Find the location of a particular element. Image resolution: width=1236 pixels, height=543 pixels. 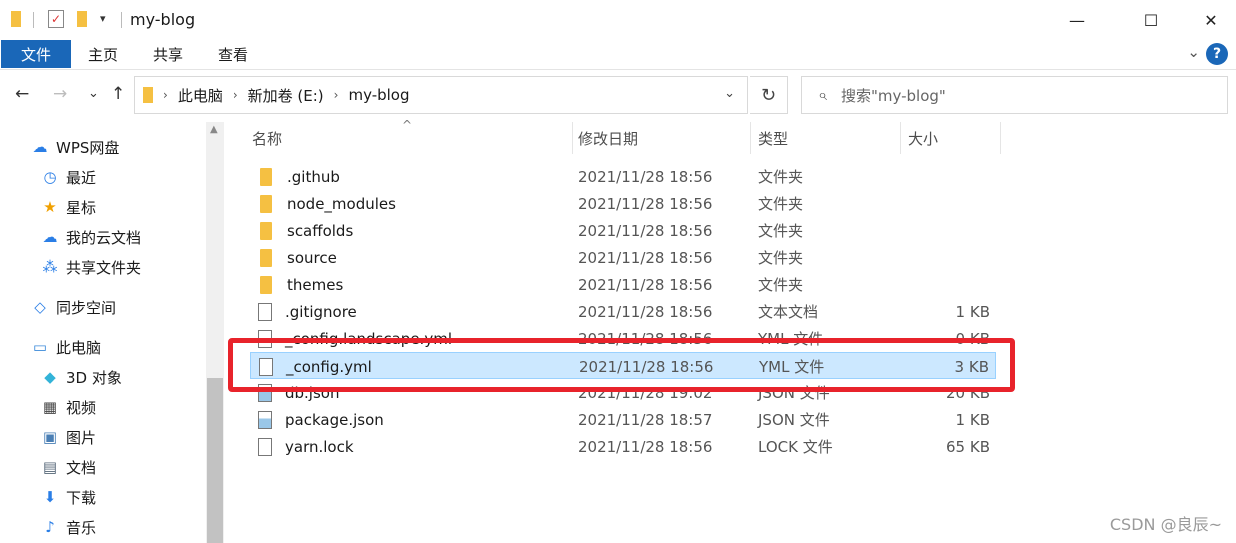

file-type: 文本文档 is located at coordinates (788, 312).